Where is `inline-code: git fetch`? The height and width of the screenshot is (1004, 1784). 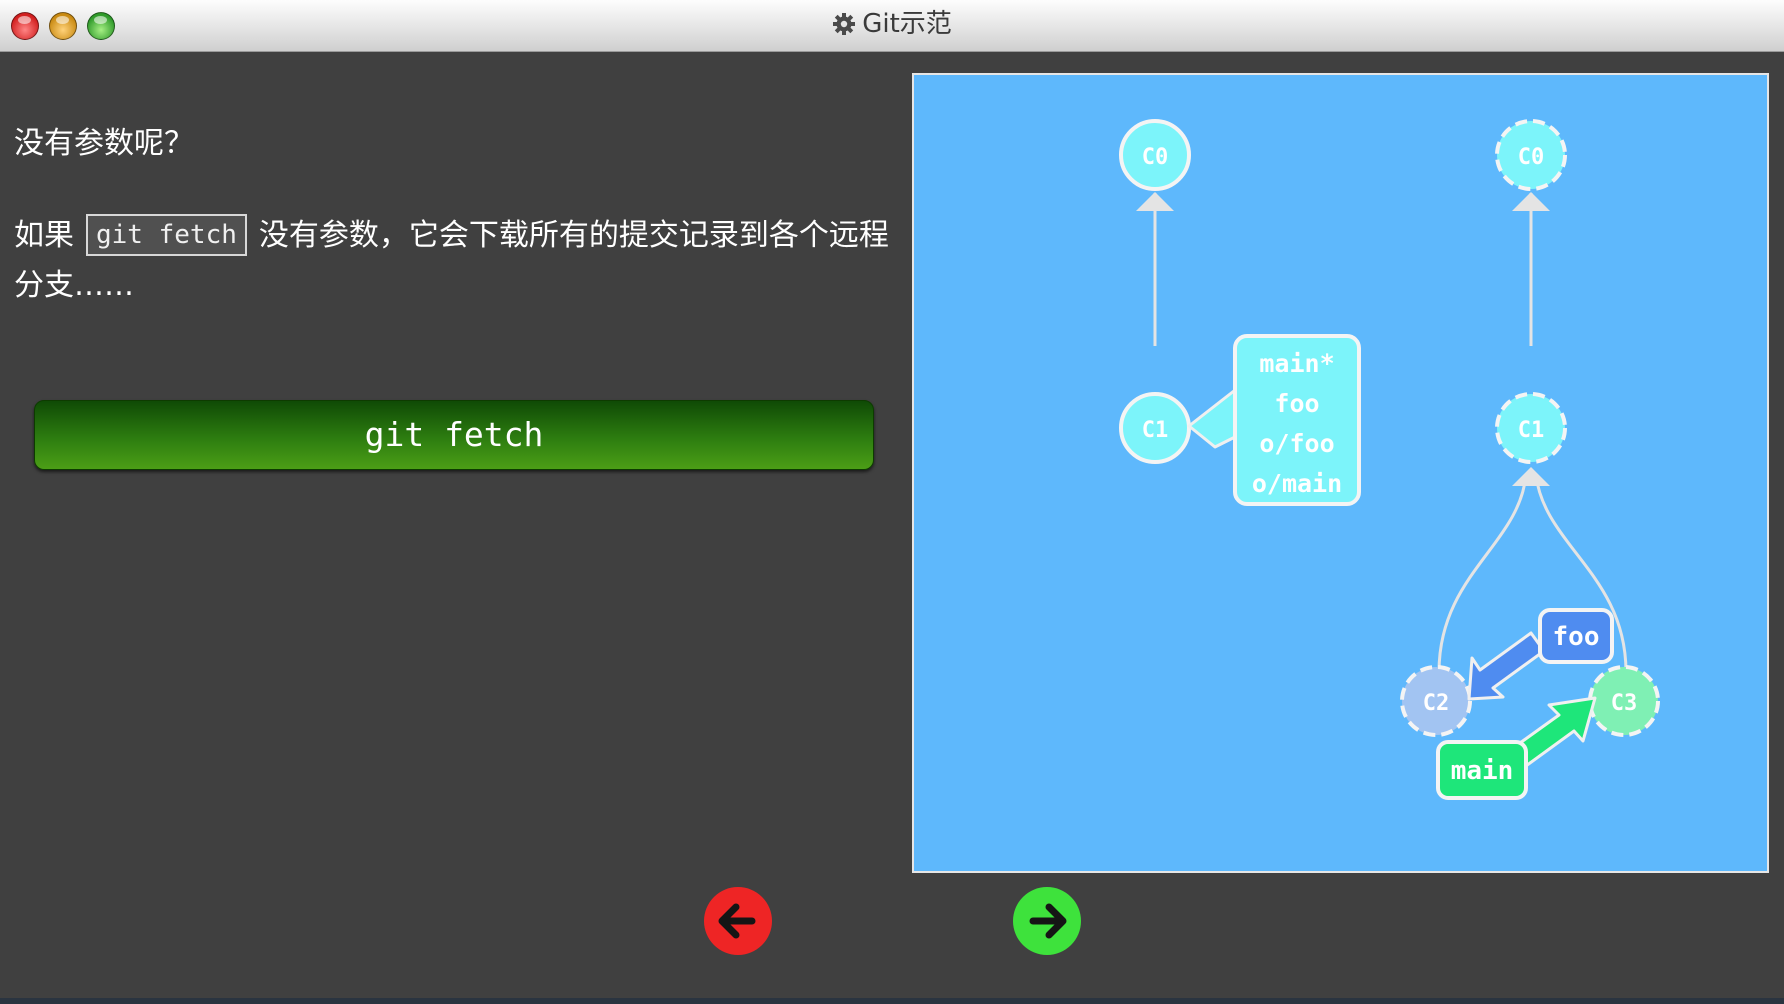
inline-code: git fetch is located at coordinates (166, 235).